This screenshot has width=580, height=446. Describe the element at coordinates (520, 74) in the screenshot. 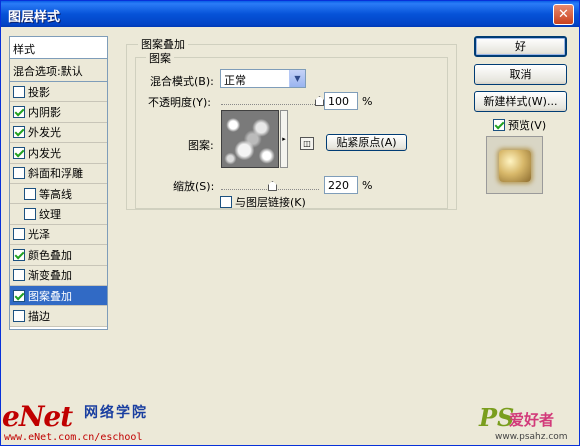

I see `cancel-button: 取消` at that location.